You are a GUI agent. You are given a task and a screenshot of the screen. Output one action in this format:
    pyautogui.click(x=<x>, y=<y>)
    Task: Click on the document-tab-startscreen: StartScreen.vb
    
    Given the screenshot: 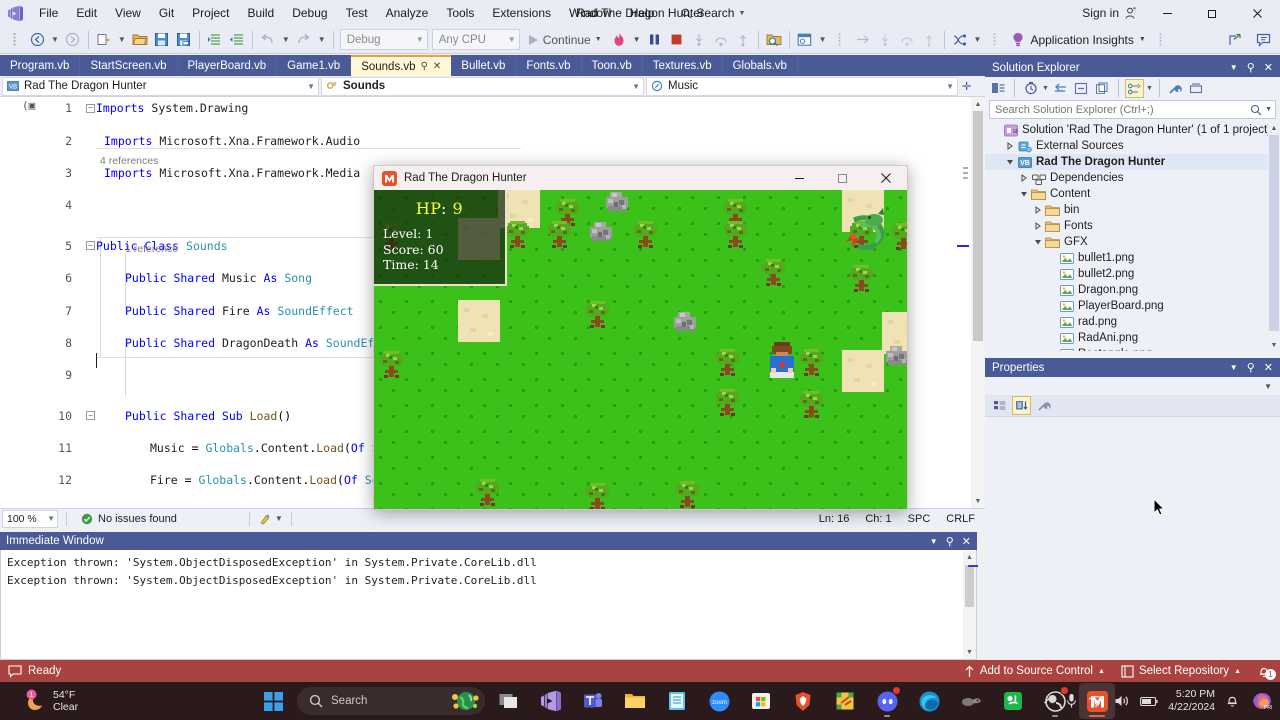 What is the action you would take?
    pyautogui.click(x=129, y=65)
    